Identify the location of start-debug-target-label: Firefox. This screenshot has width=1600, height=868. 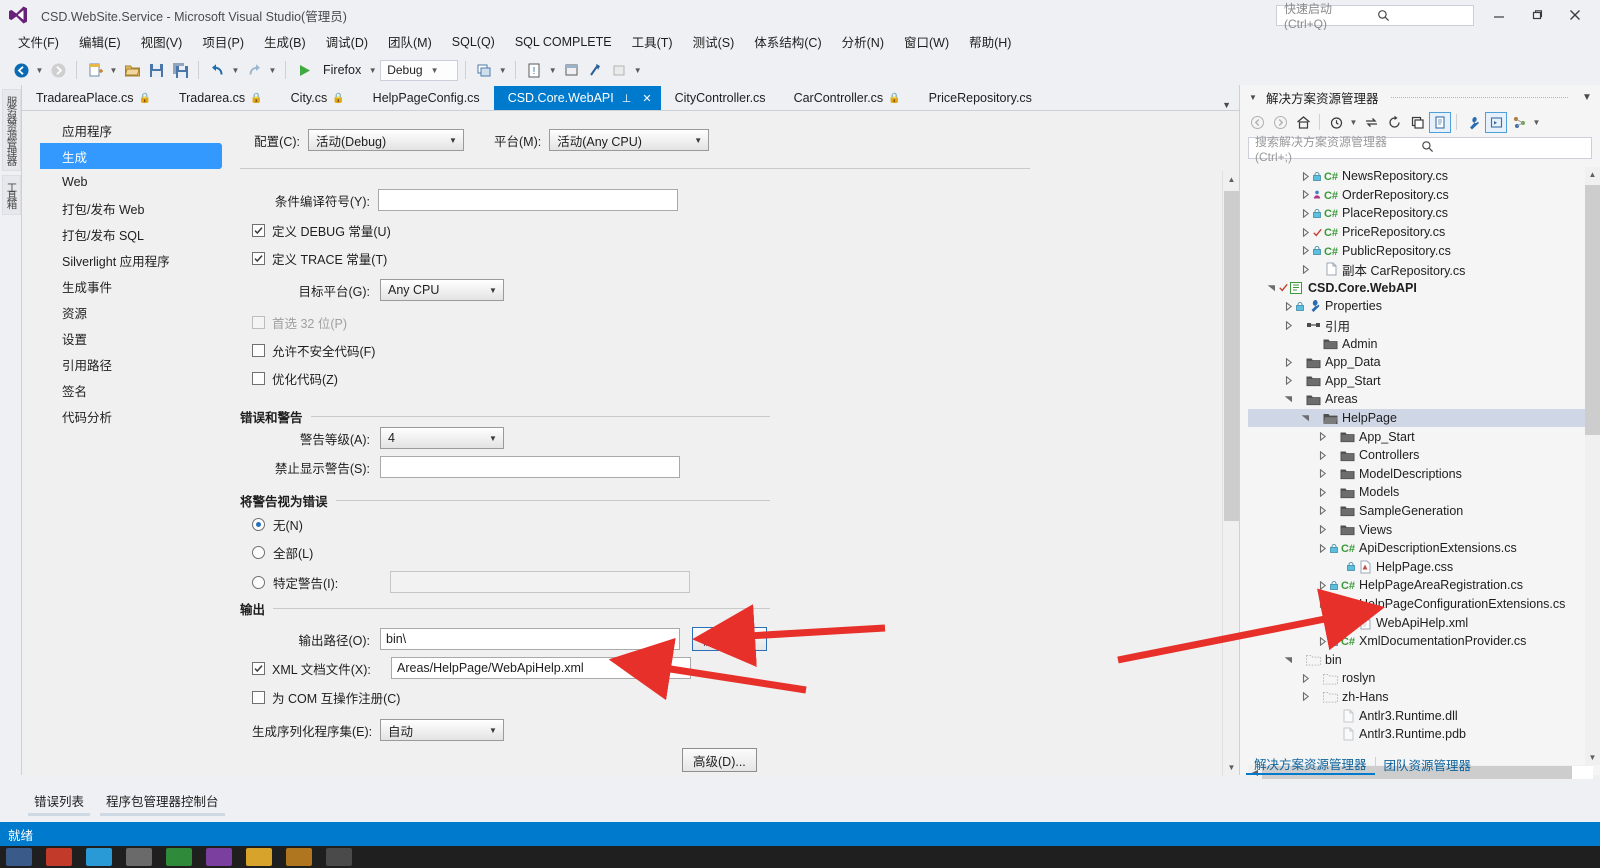
(341, 70).